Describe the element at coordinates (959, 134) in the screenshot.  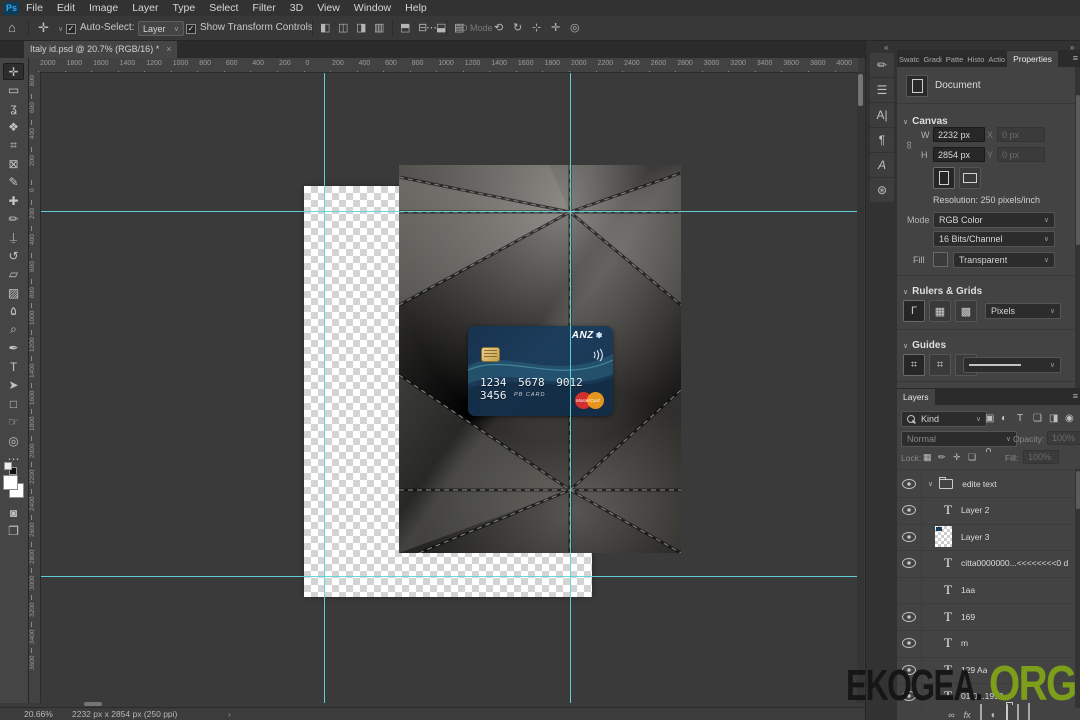
I see `width-input: 2232 px` at that location.